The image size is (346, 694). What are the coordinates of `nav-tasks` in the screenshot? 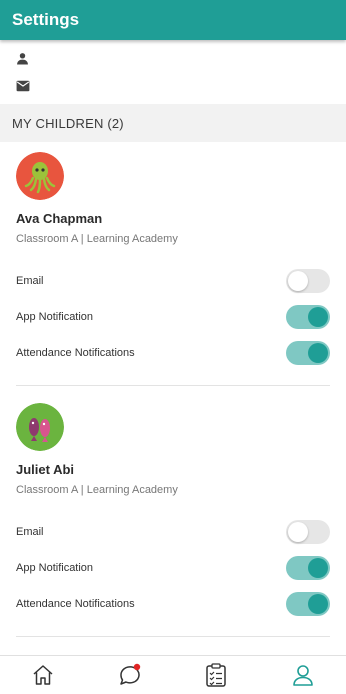 It's located at (216, 675).